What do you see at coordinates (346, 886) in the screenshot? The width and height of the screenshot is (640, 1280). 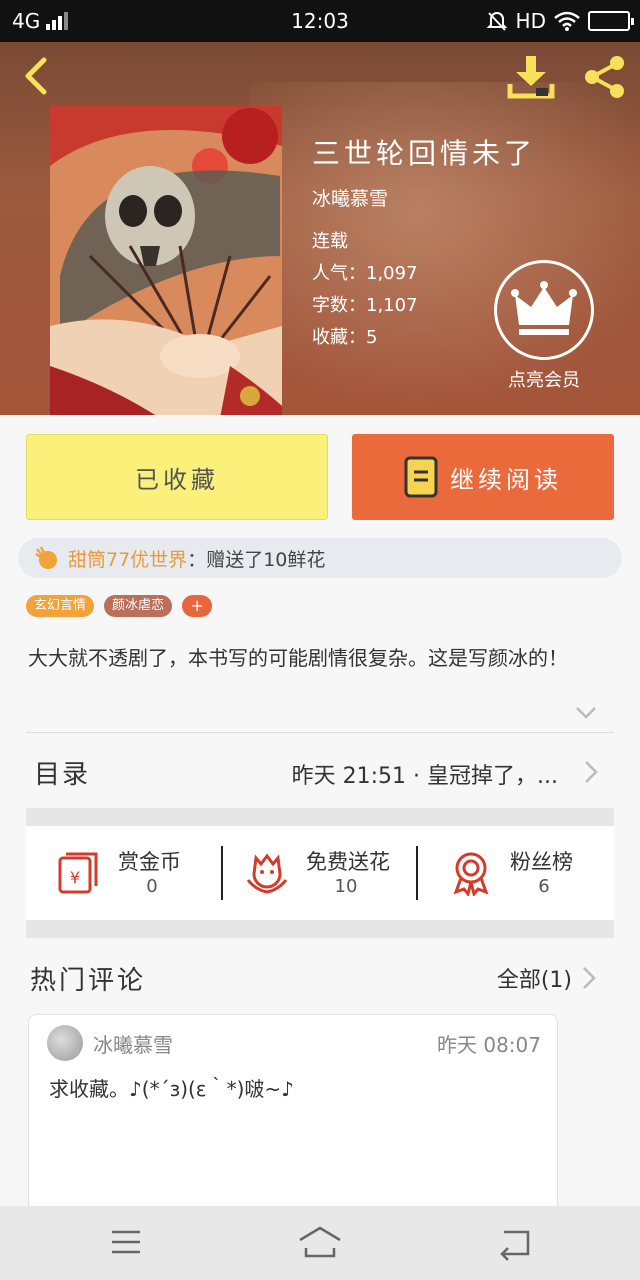 I see `stat-value: 10` at bounding box center [346, 886].